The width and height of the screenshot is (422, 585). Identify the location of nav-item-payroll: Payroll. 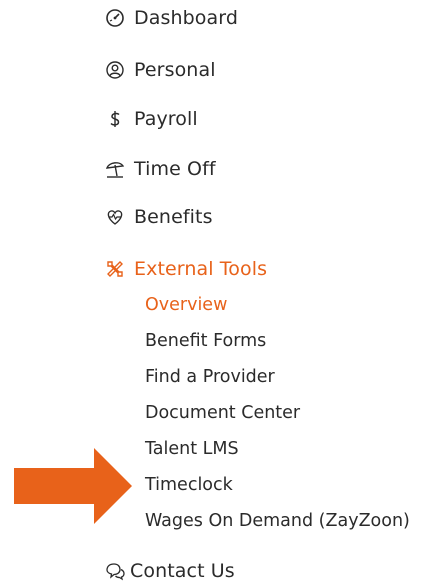
(151, 119).